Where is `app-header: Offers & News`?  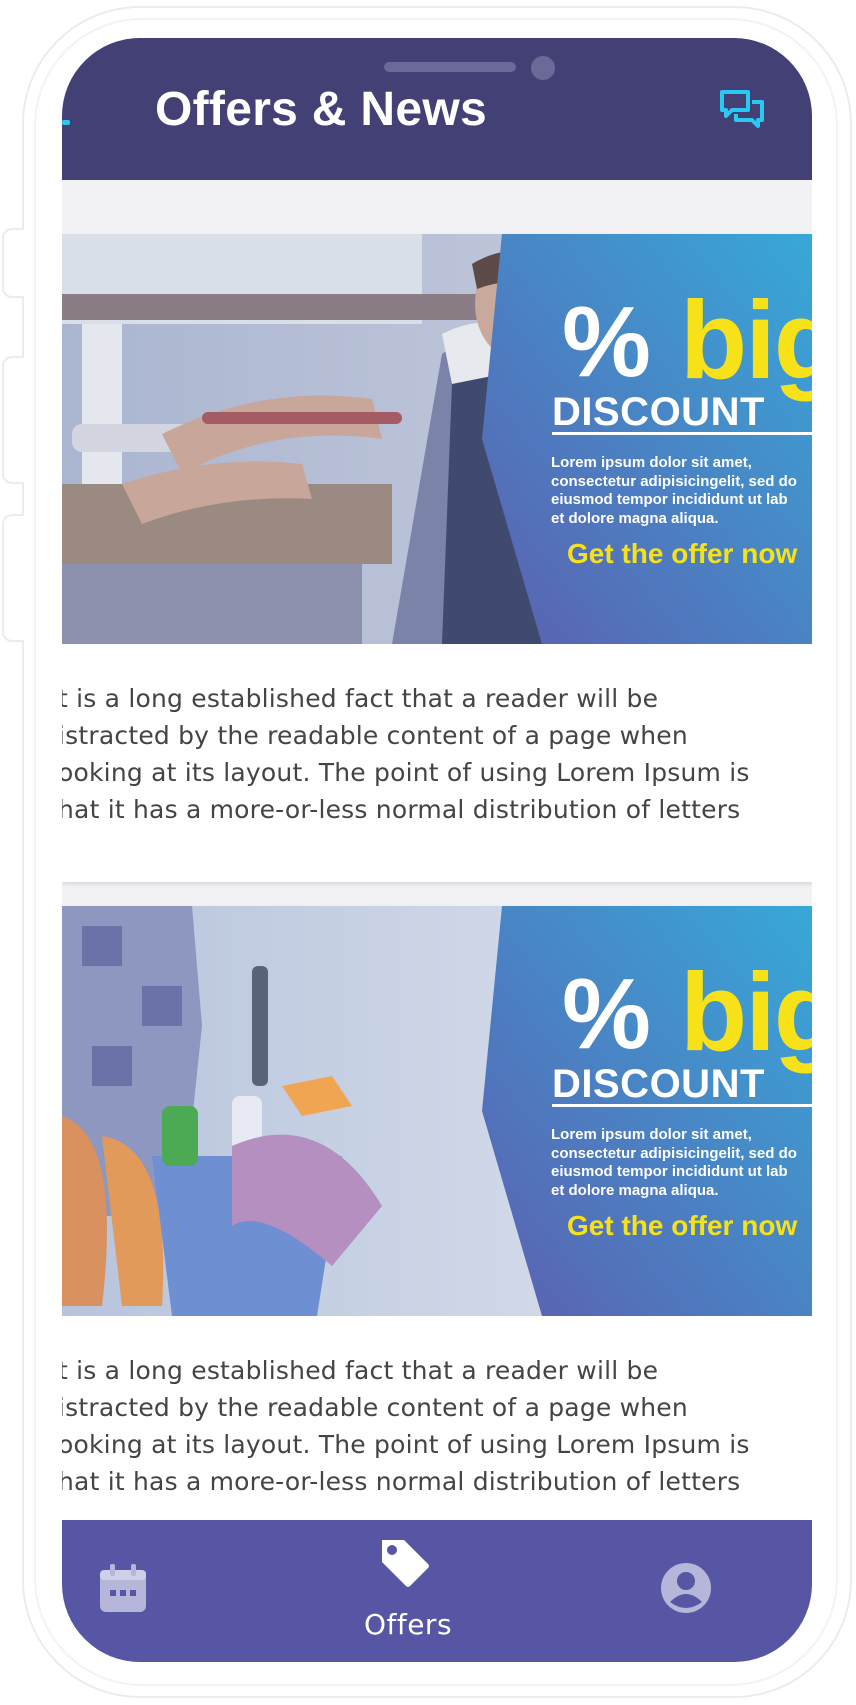
app-header: Offers & News is located at coordinates (437, 109).